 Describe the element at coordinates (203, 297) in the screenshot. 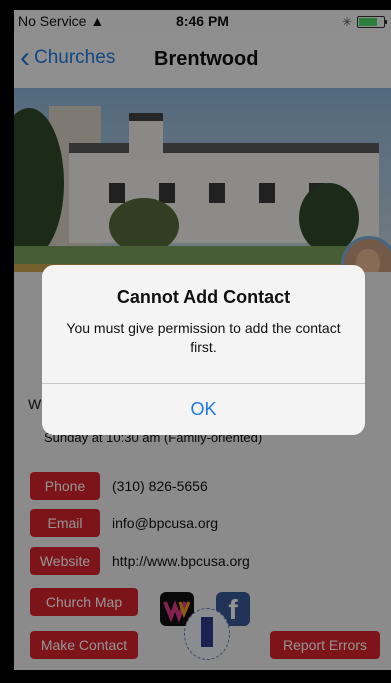

I see `alert-title: Cannot Add Contact` at that location.